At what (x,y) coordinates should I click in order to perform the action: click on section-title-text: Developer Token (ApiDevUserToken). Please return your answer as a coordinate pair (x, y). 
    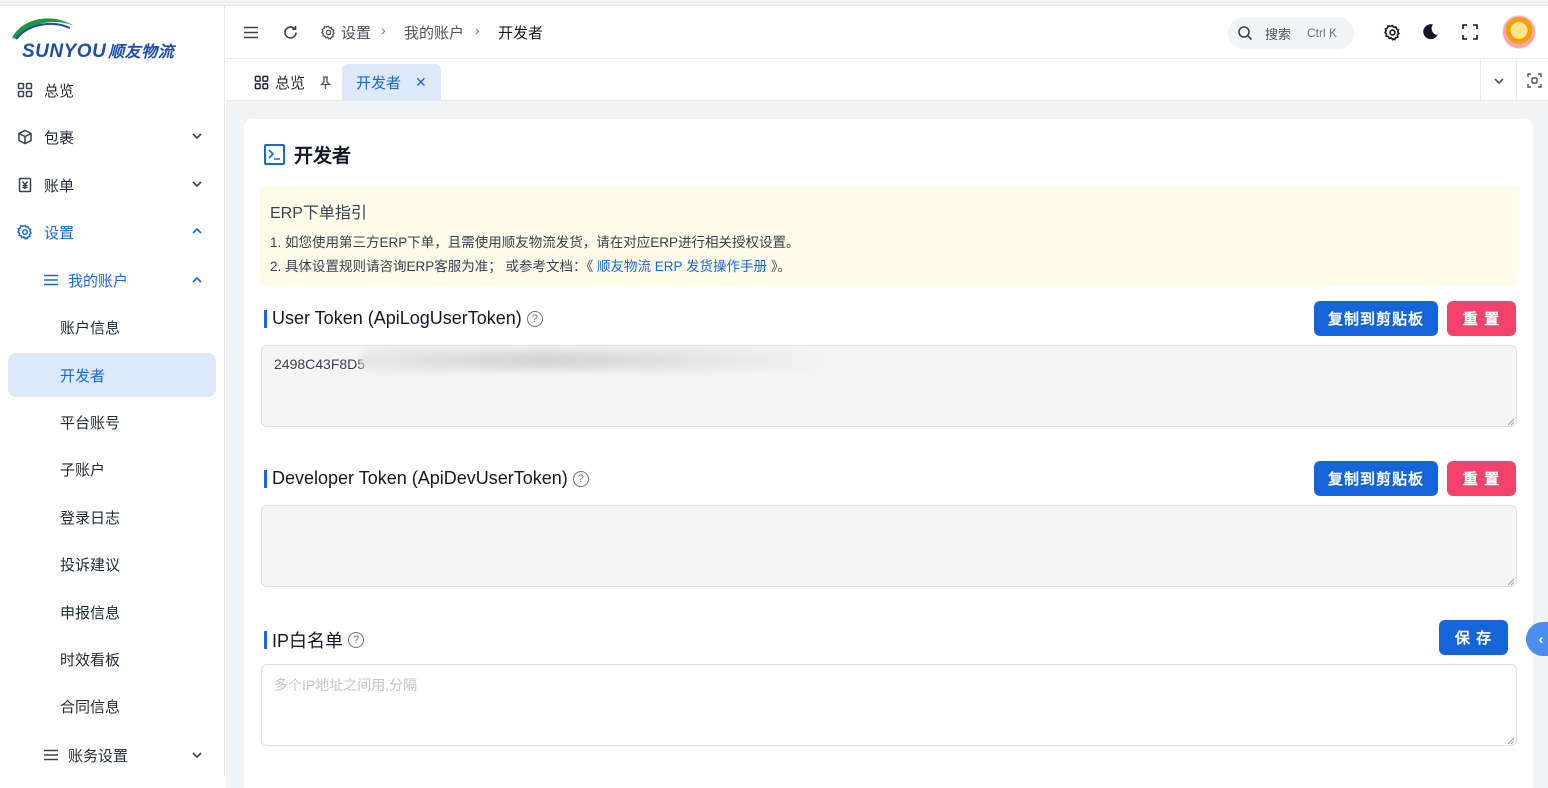
    Looking at the image, I should click on (420, 478).